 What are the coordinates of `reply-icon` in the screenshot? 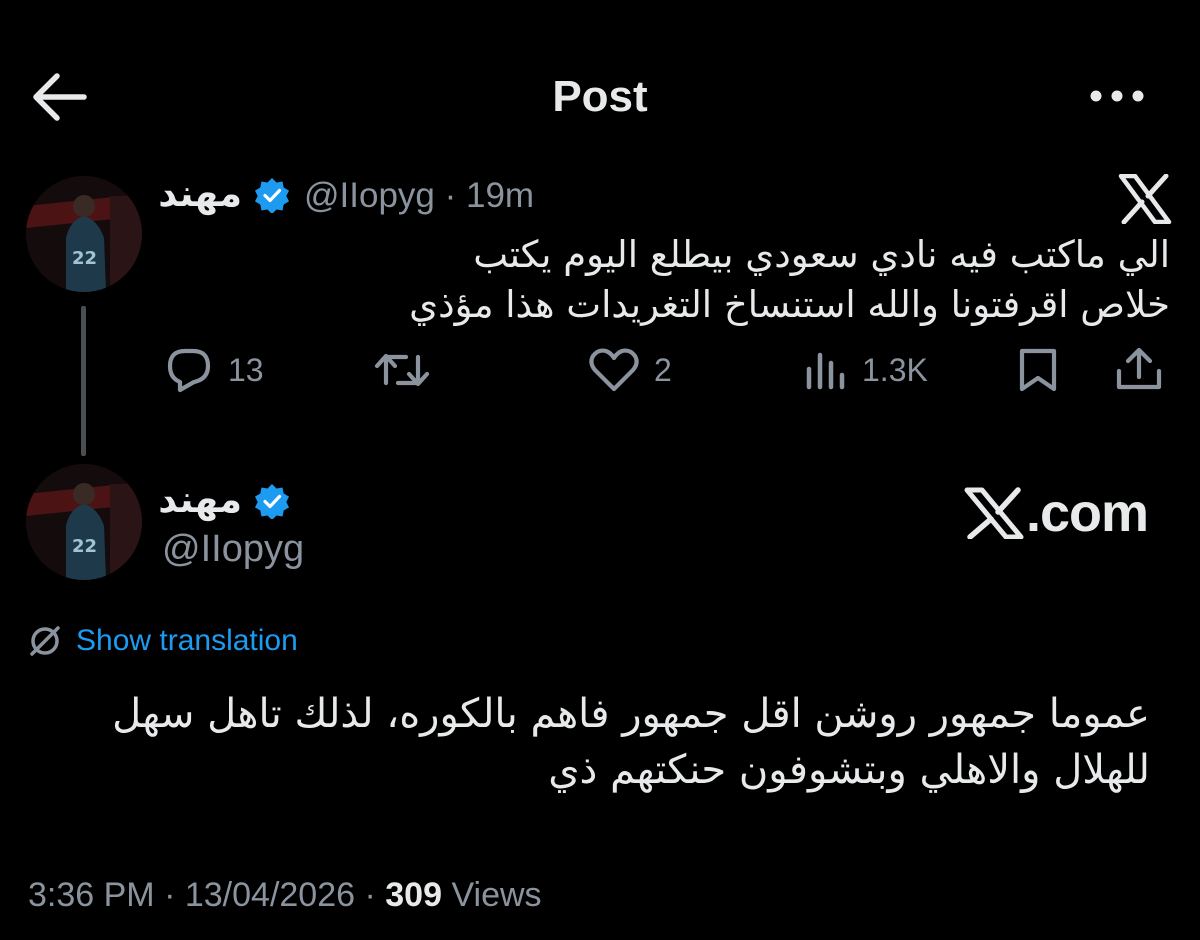 It's located at (189, 370).